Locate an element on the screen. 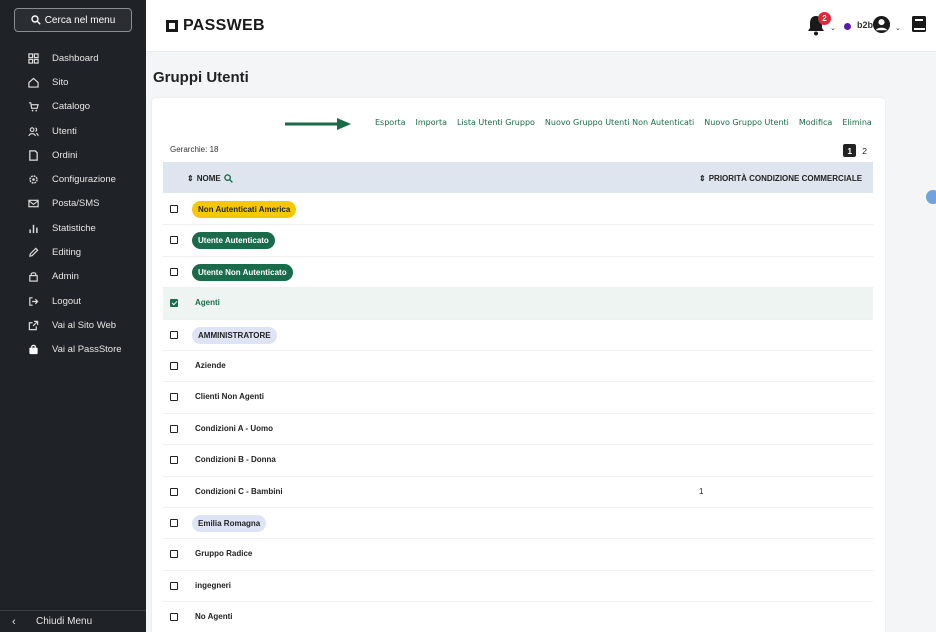  arrow-right-icon is located at coordinates (318, 124).